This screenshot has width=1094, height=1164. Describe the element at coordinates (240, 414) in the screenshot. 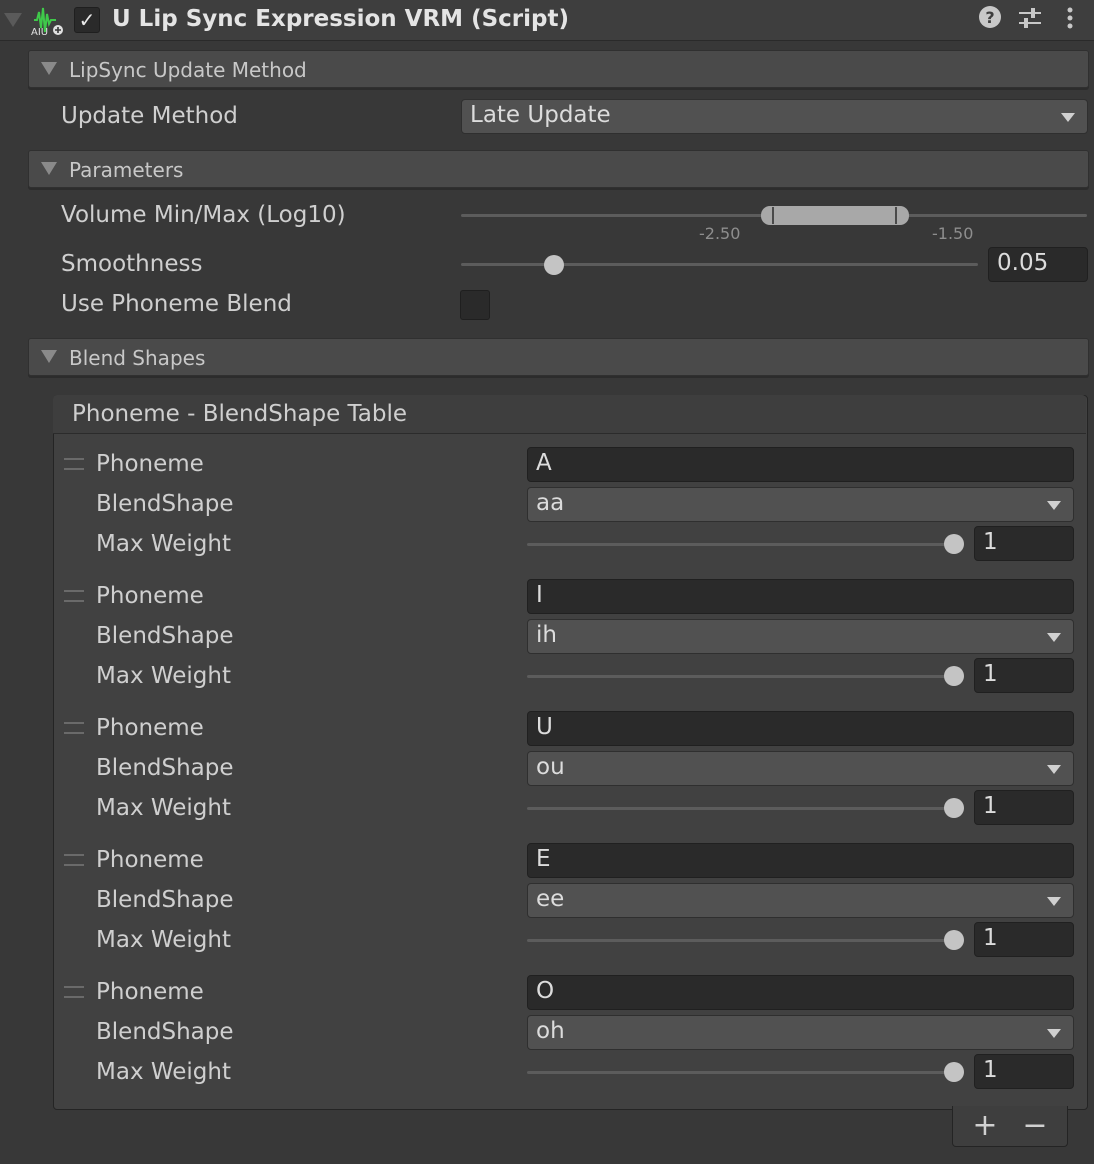

I see `phoneme-table-title: Phoneme - BlendShape Table` at that location.